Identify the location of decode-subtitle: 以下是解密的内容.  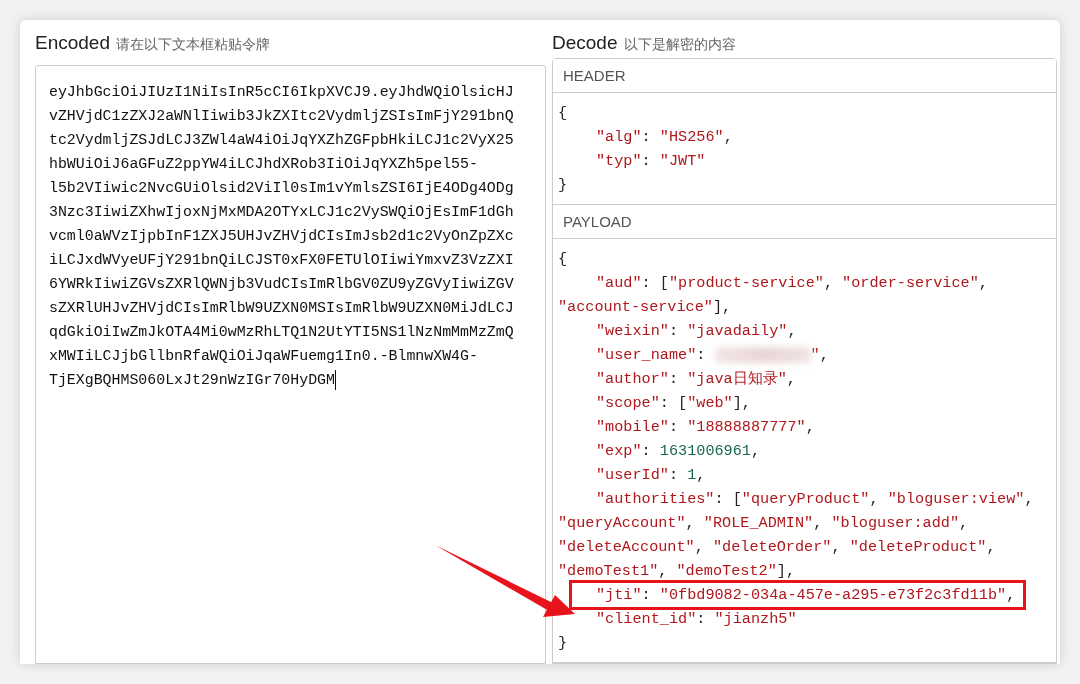
(679, 45).